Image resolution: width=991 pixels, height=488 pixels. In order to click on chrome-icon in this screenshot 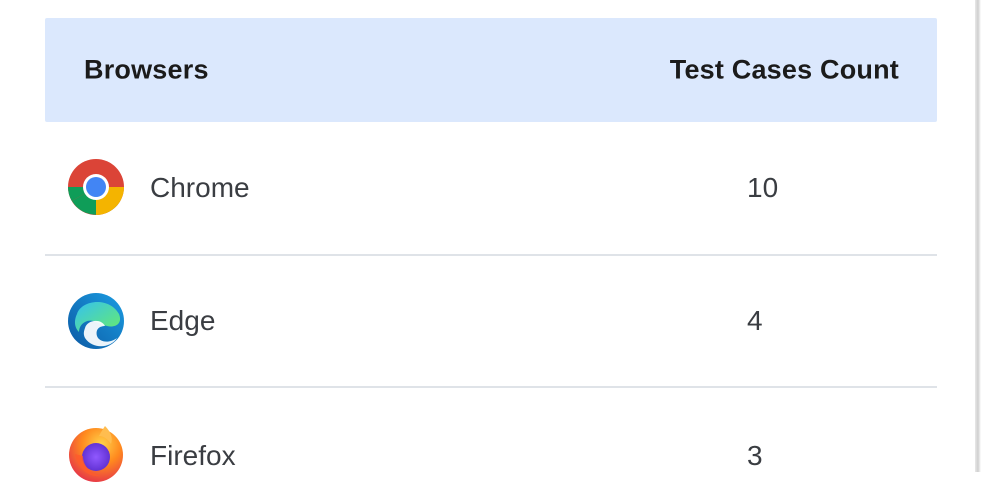, I will do `click(96, 187)`.